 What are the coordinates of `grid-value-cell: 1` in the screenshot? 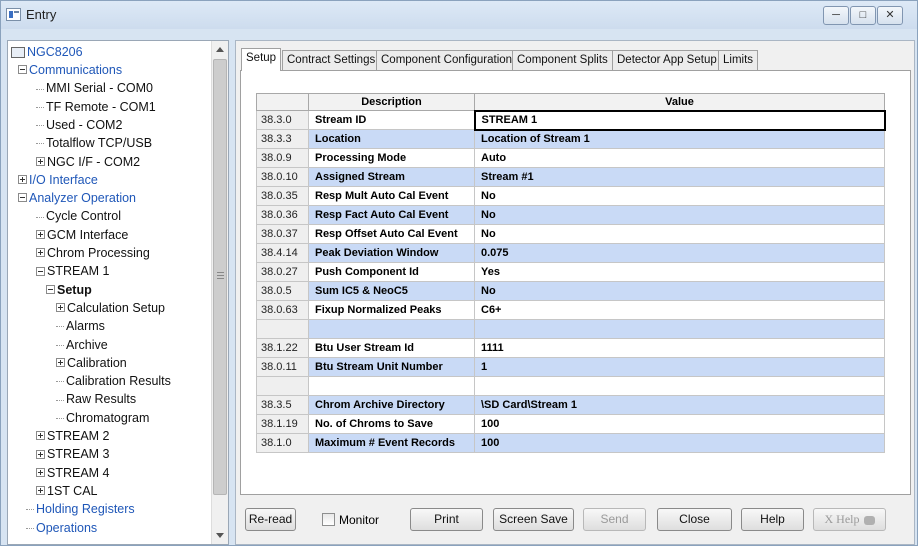 It's located at (679, 367).